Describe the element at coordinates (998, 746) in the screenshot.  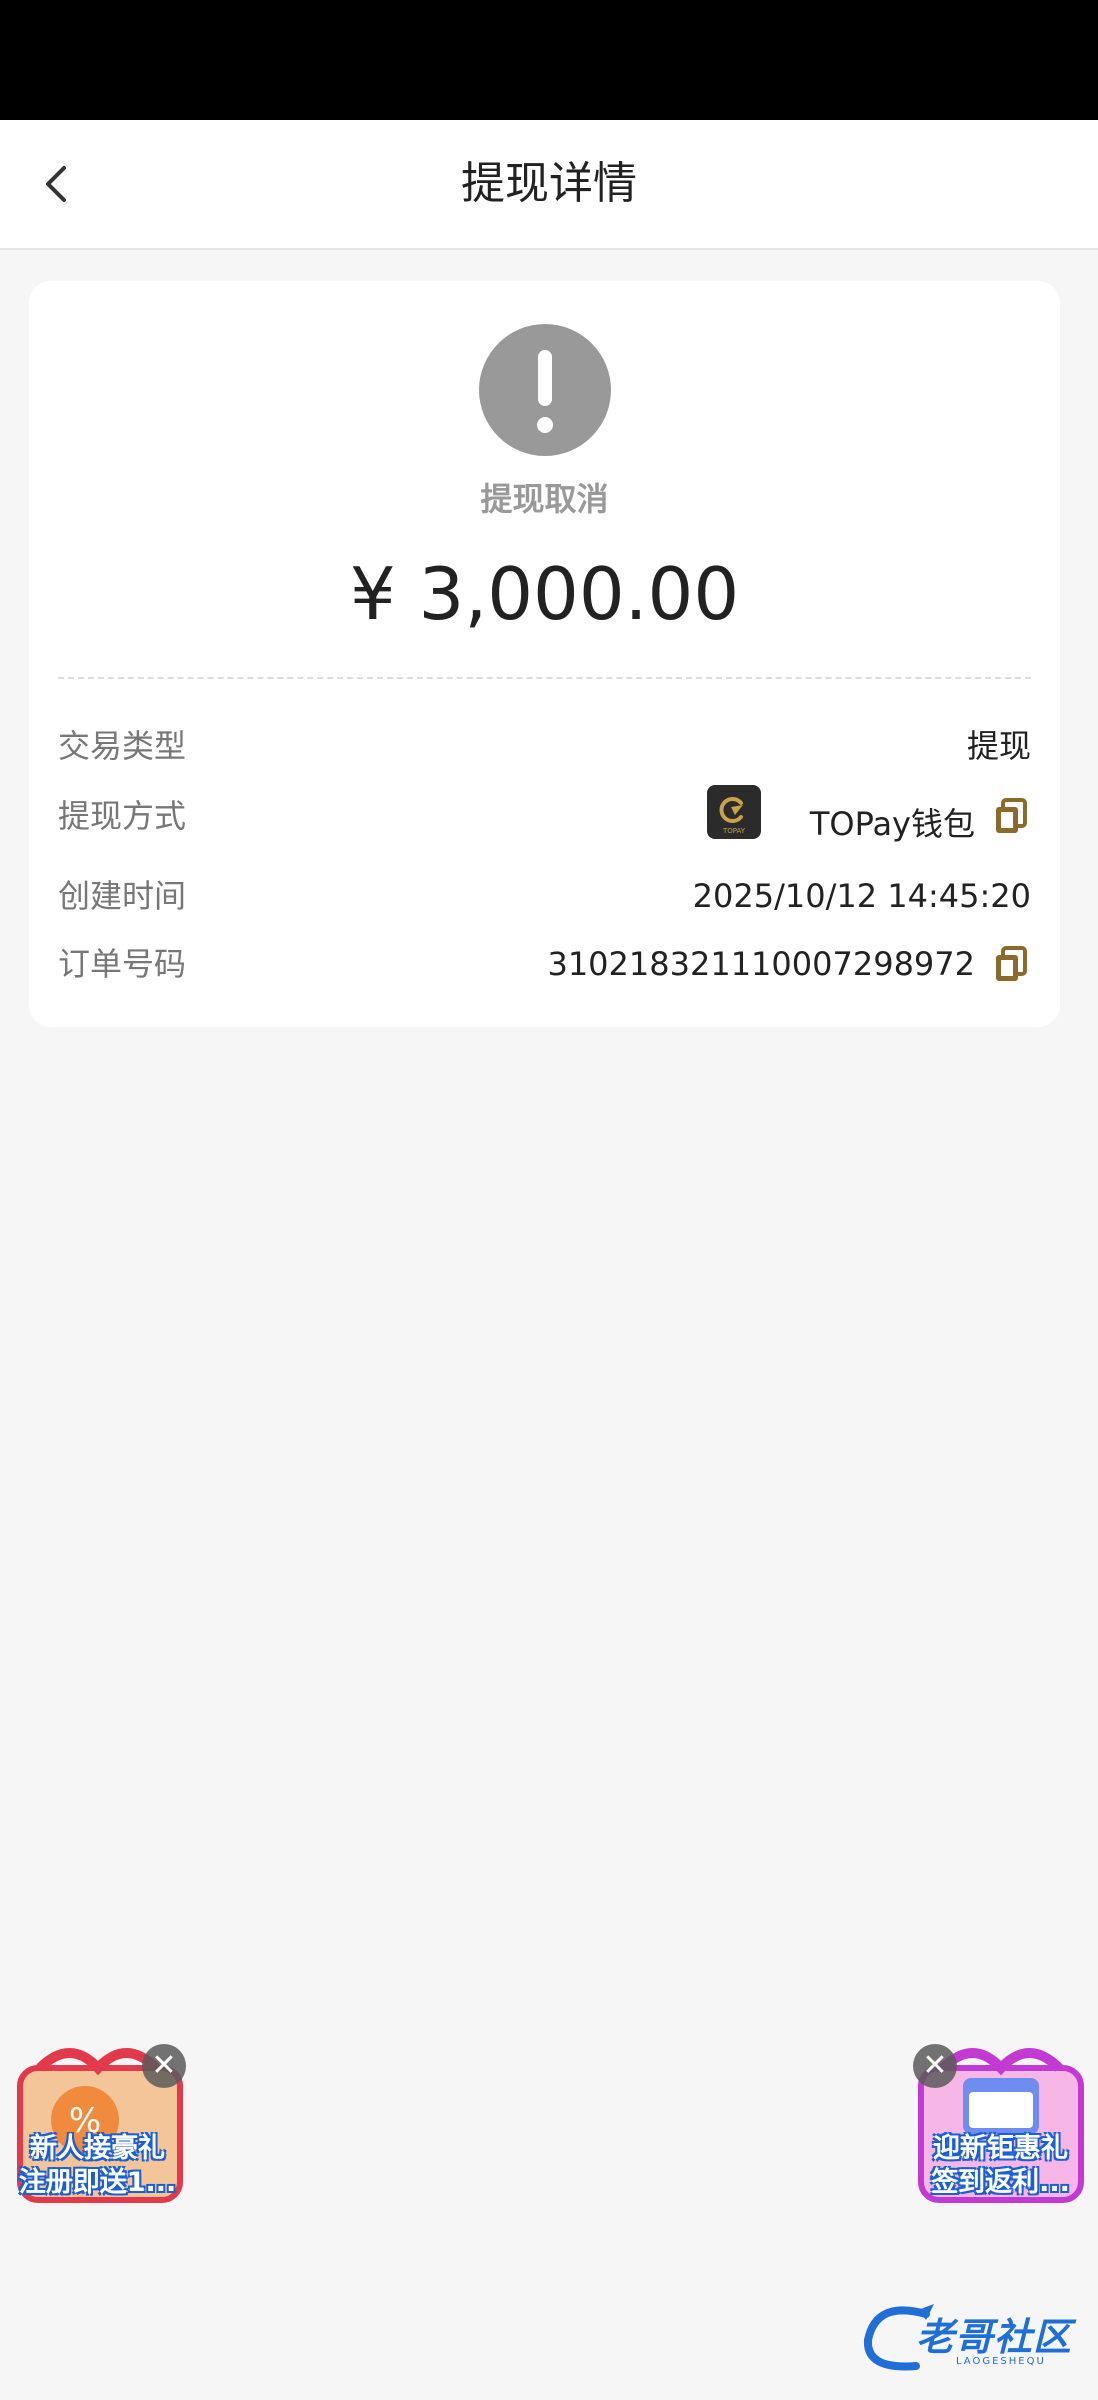
I see `detail-value: 提现` at that location.